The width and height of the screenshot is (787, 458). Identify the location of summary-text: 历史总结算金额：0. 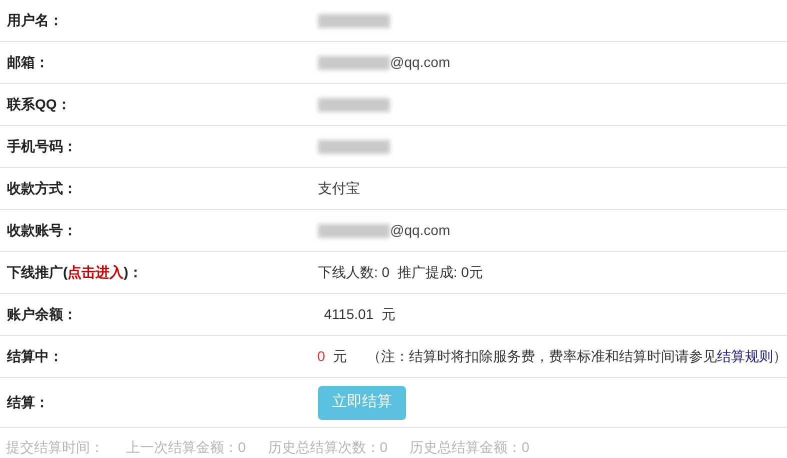
(470, 447).